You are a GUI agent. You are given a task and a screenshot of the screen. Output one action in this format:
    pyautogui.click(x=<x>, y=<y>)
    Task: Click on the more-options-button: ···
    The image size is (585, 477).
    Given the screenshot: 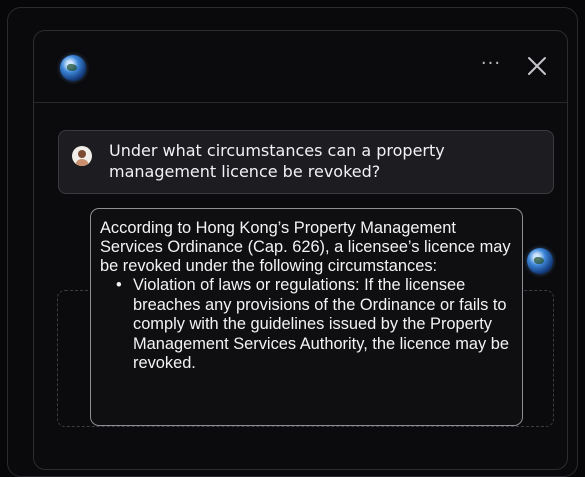 What is the action you would take?
    pyautogui.click(x=491, y=65)
    